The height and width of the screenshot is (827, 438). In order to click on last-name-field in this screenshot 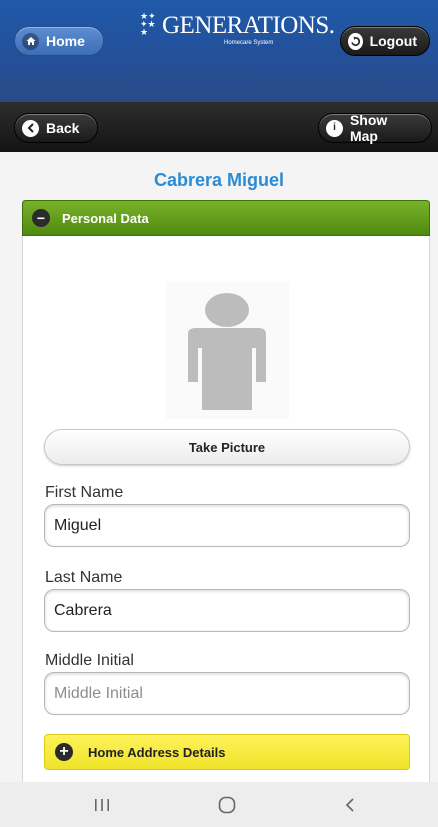, I will do `click(227, 610)`.